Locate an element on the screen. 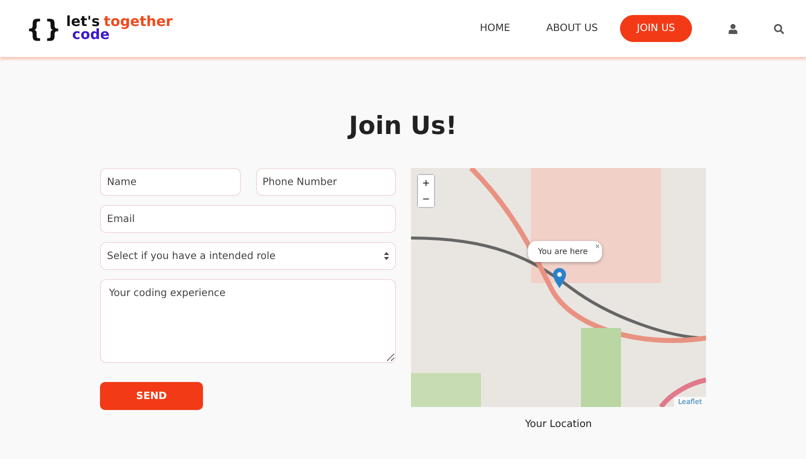 Image resolution: width=806 pixels, height=459 pixels. user-icon is located at coordinates (733, 29).